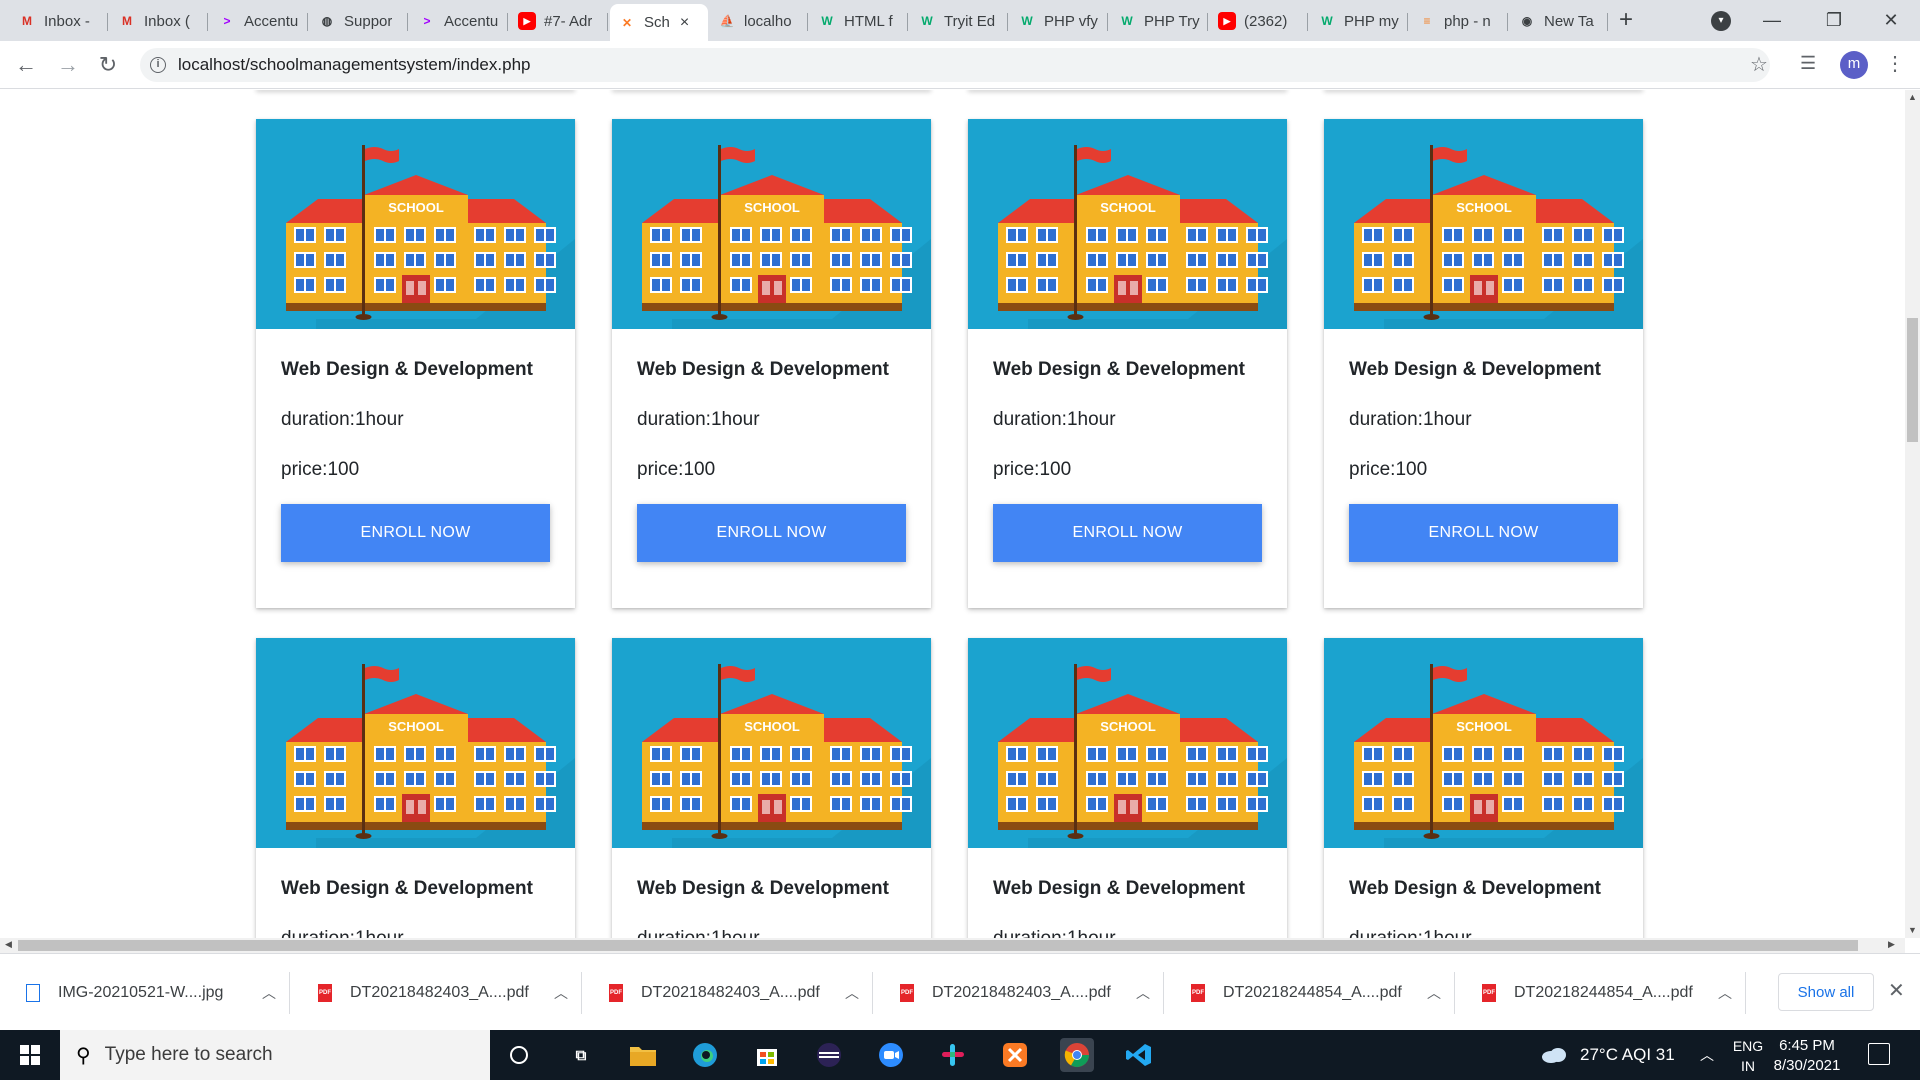 Image resolution: width=1920 pixels, height=1080 pixels. I want to click on store-icon, so click(767, 1055).